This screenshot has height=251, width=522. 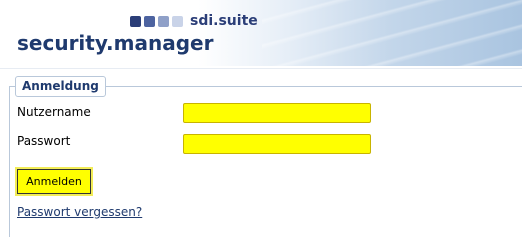 I want to click on password-input, so click(x=277, y=144).